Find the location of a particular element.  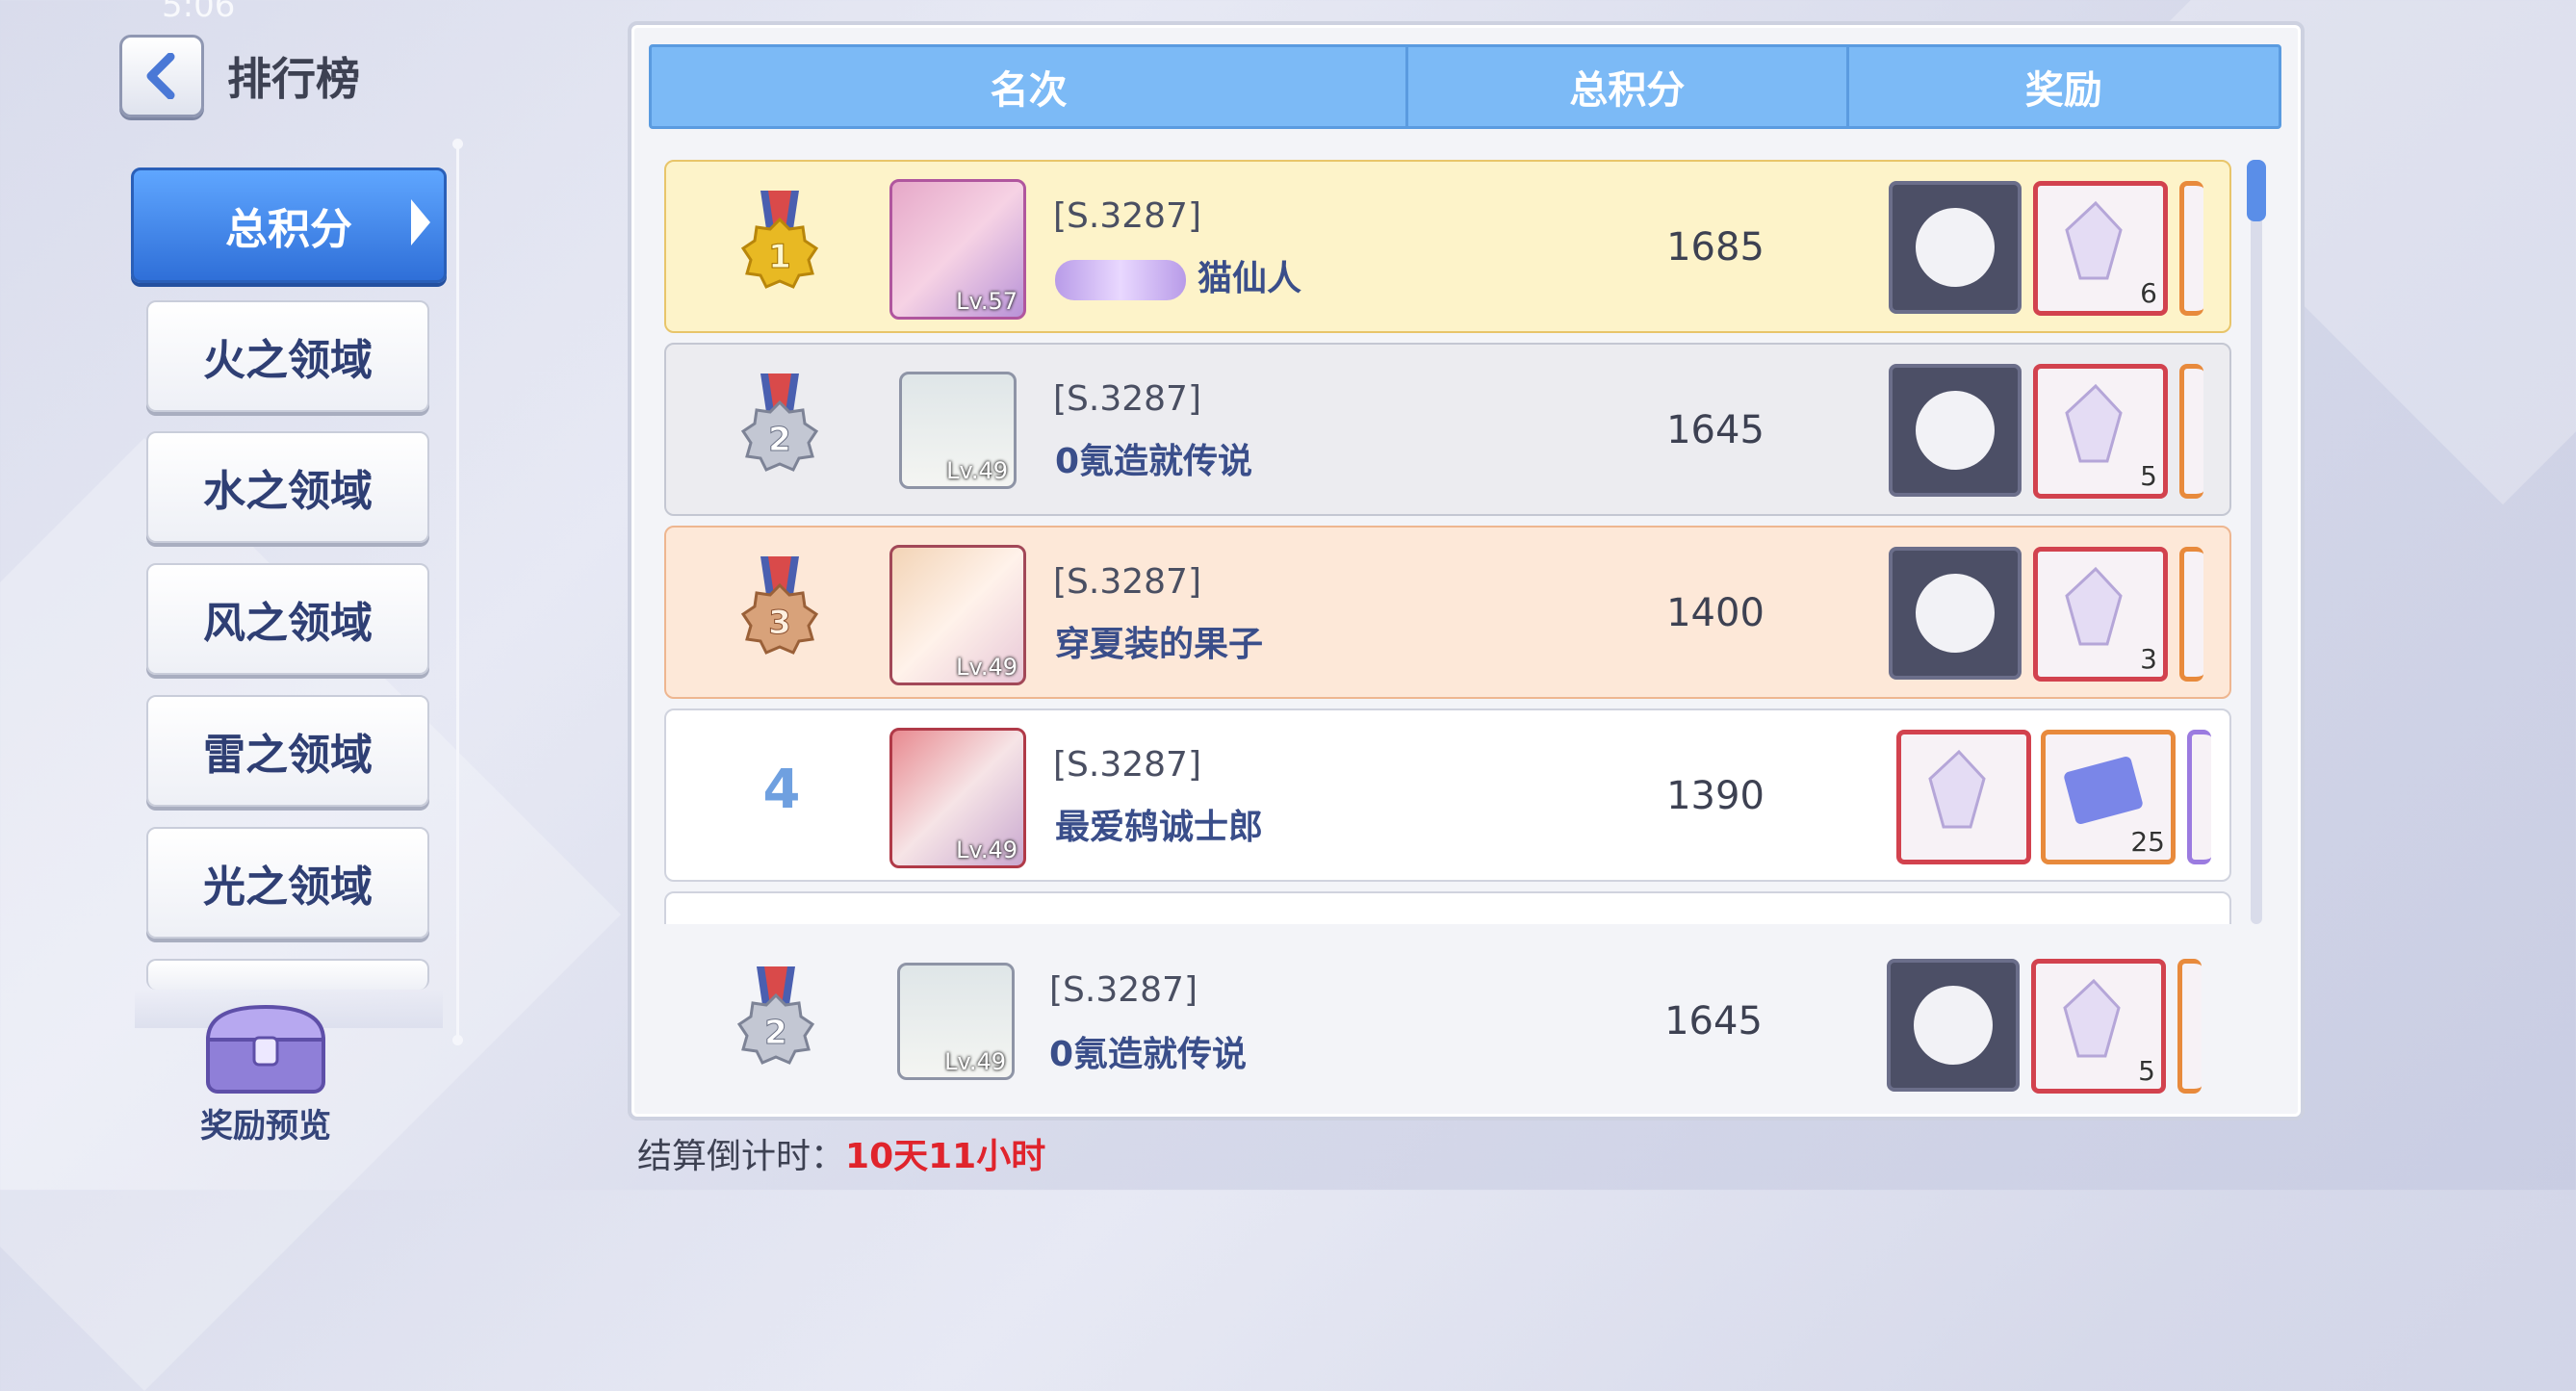

player-name: 猫仙人 is located at coordinates (1250, 278).